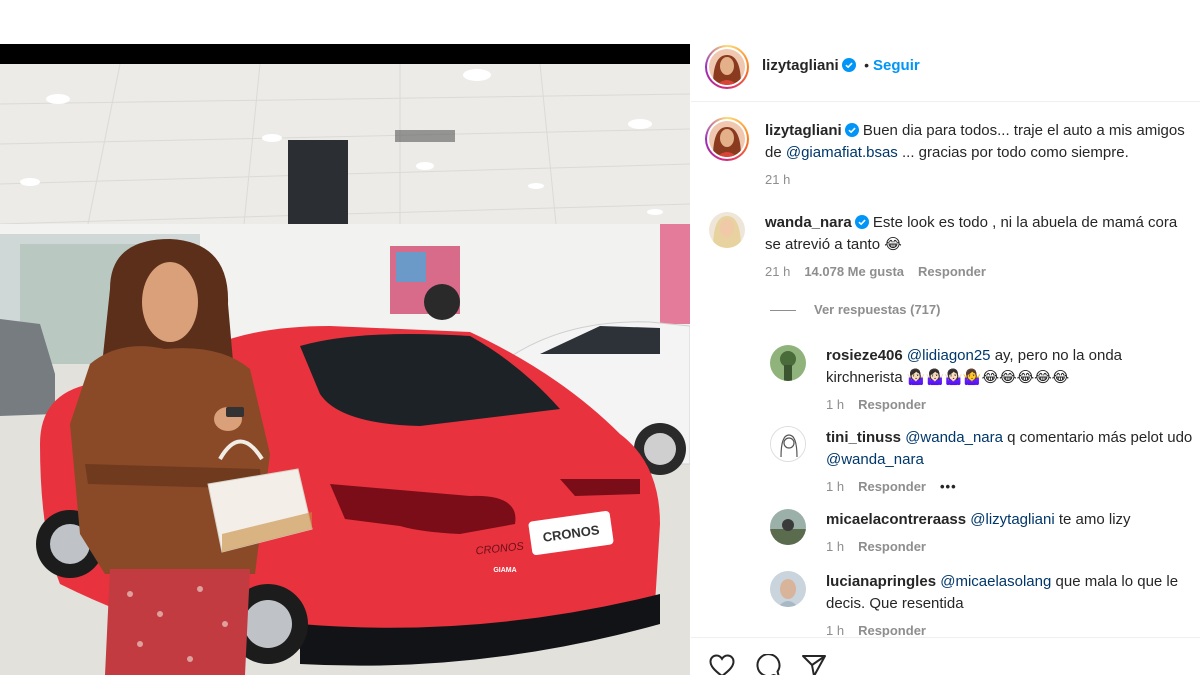 The height and width of the screenshot is (675, 1200). Describe the element at coordinates (803, 130) in the screenshot. I see `caption-author: lizytagliani` at that location.